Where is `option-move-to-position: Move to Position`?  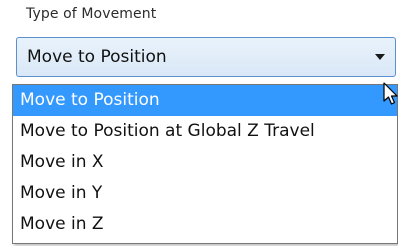 option-move-to-position: Move to Position is located at coordinates (205, 100).